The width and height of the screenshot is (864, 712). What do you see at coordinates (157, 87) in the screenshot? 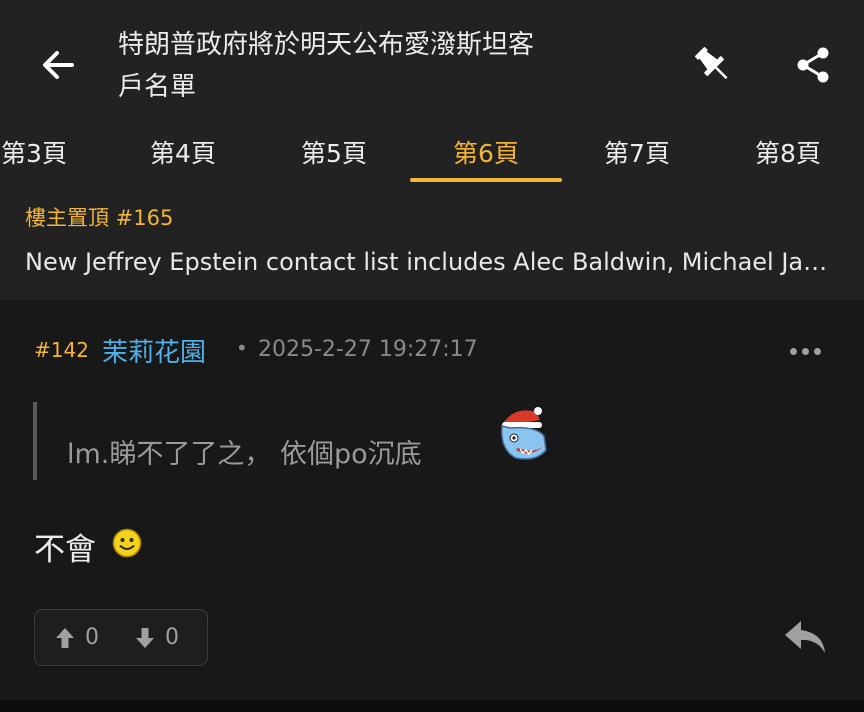
I see `thread-title-line-2: 戶名單` at bounding box center [157, 87].